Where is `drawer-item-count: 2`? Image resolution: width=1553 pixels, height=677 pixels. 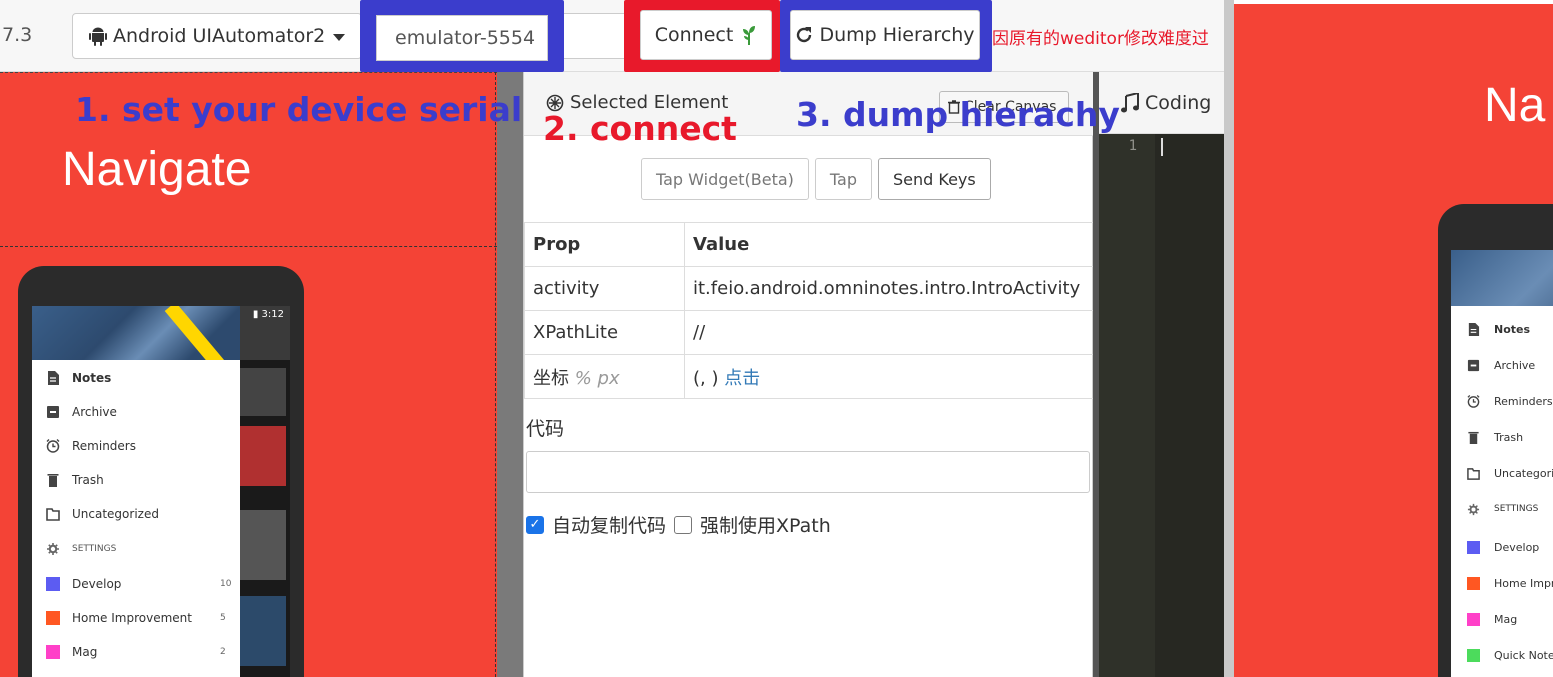 drawer-item-count: 2 is located at coordinates (223, 652).